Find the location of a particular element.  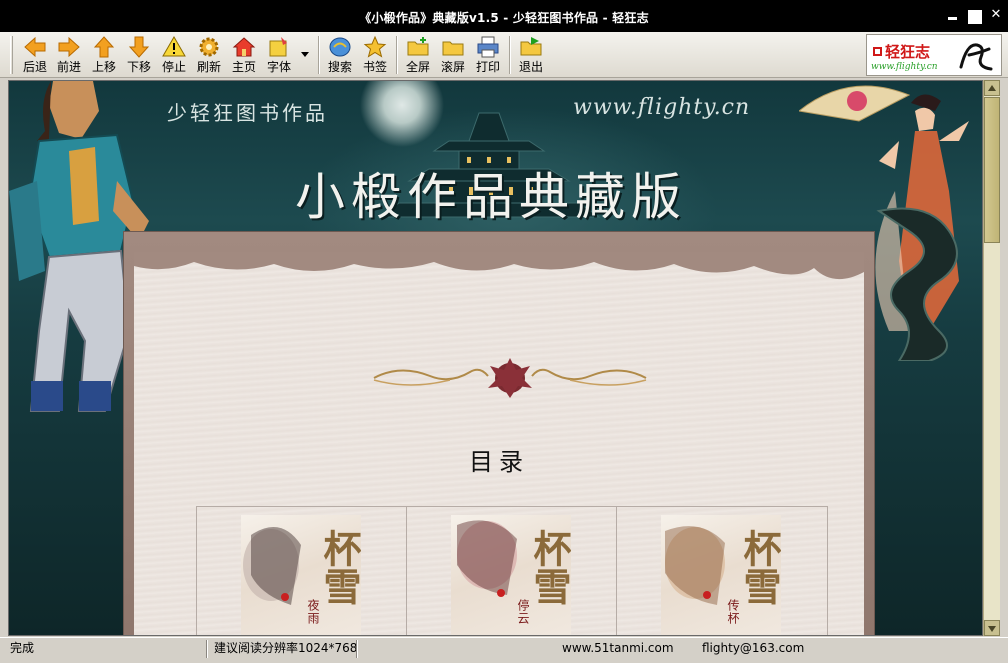

logo-name: 轻狂志 is located at coordinates (908, 52).